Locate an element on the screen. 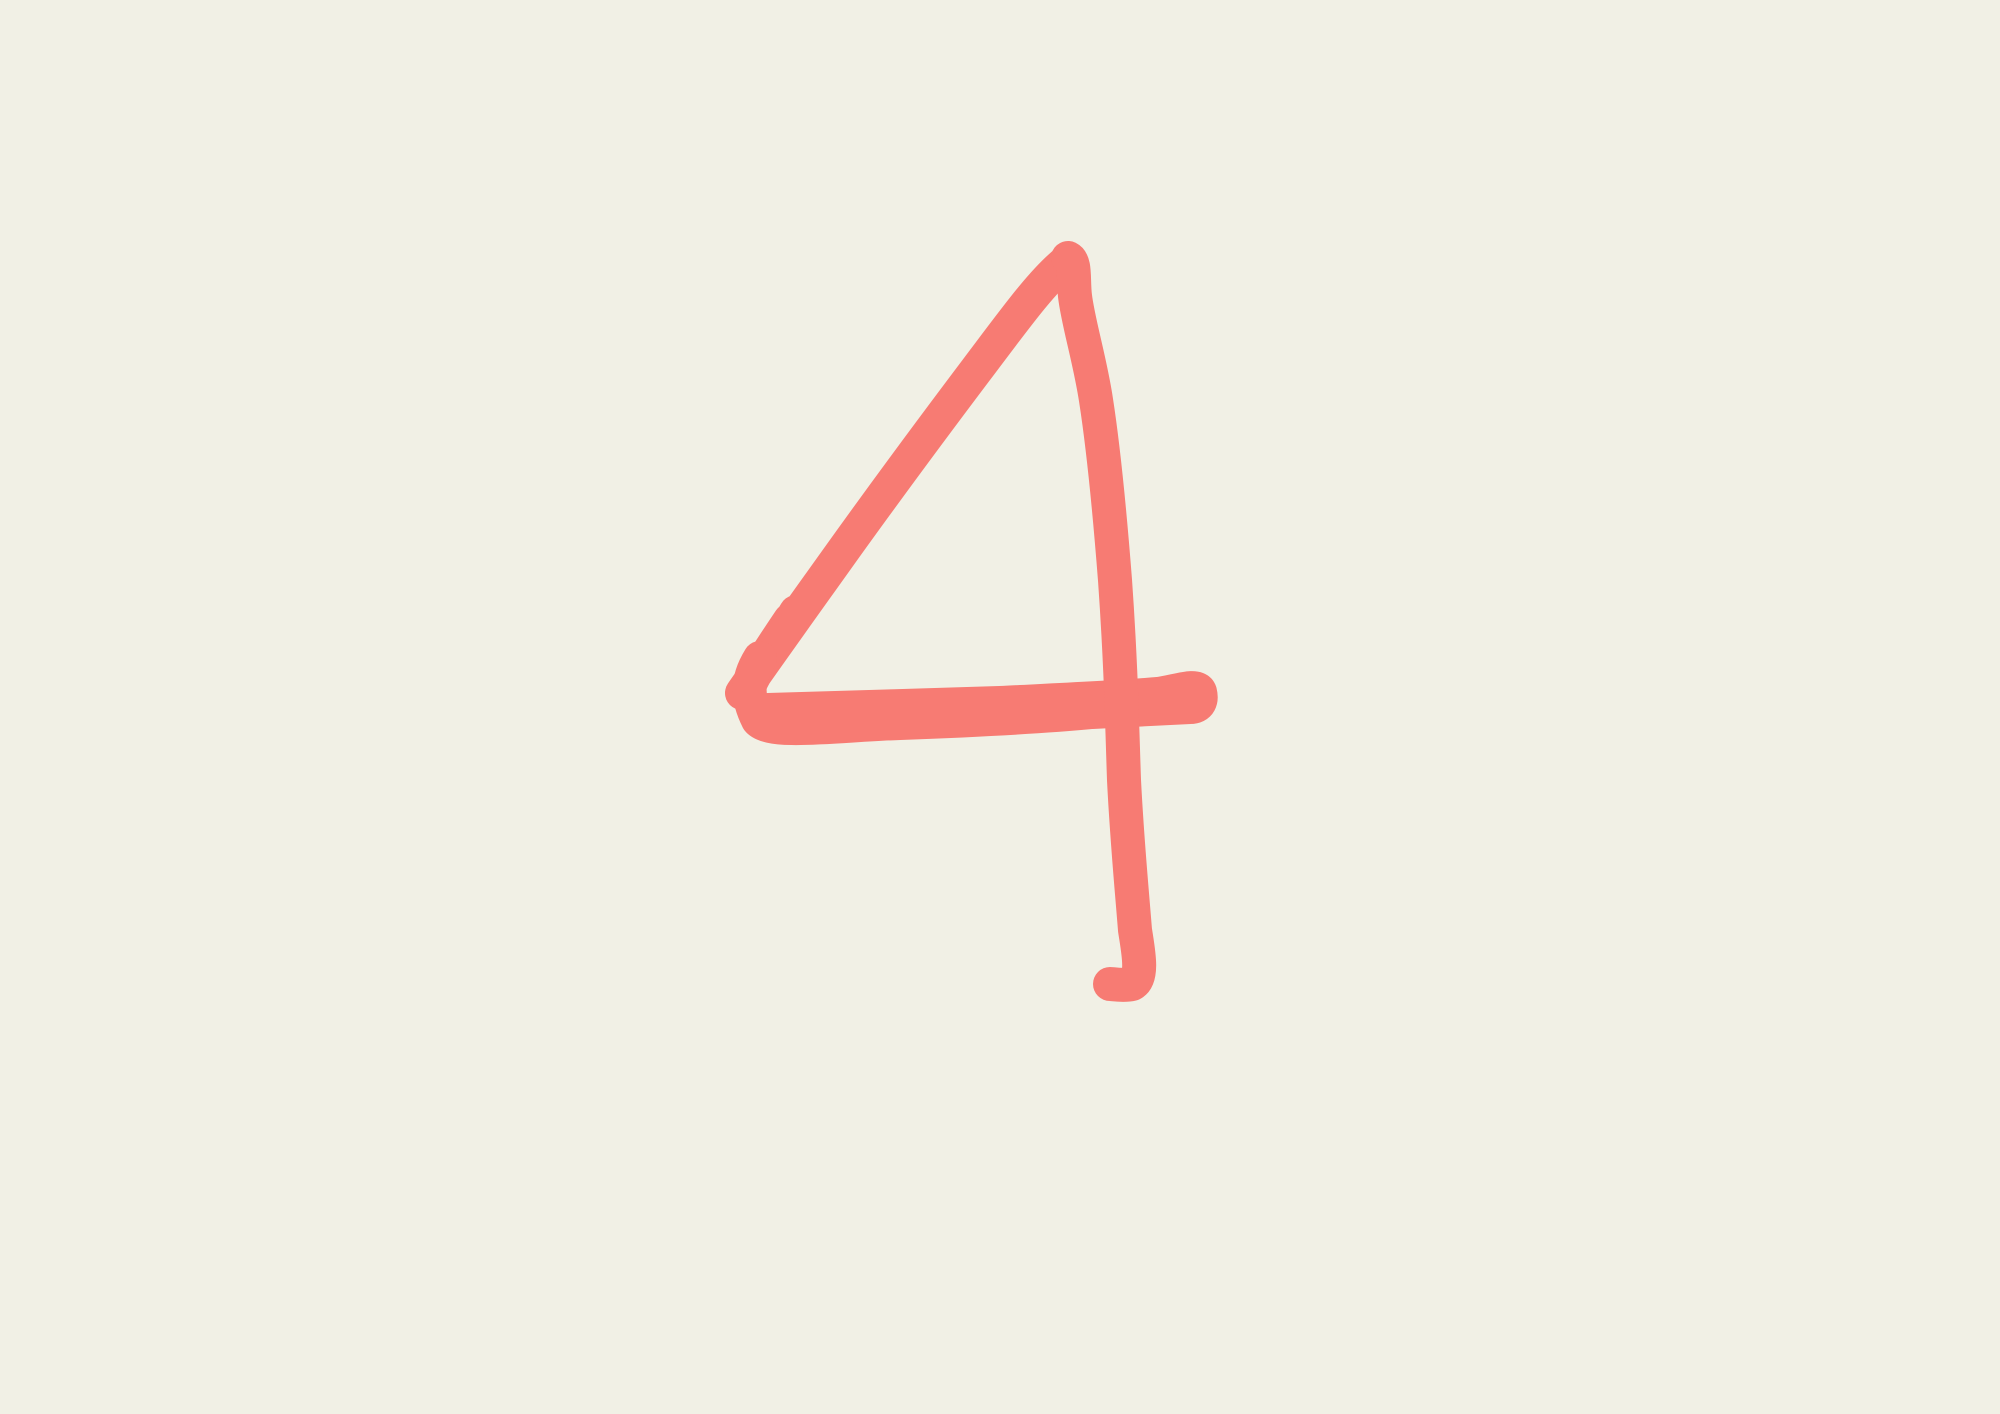 The height and width of the screenshot is (1414, 2000). handwritten-digit-four-icon is located at coordinates (971, 621).